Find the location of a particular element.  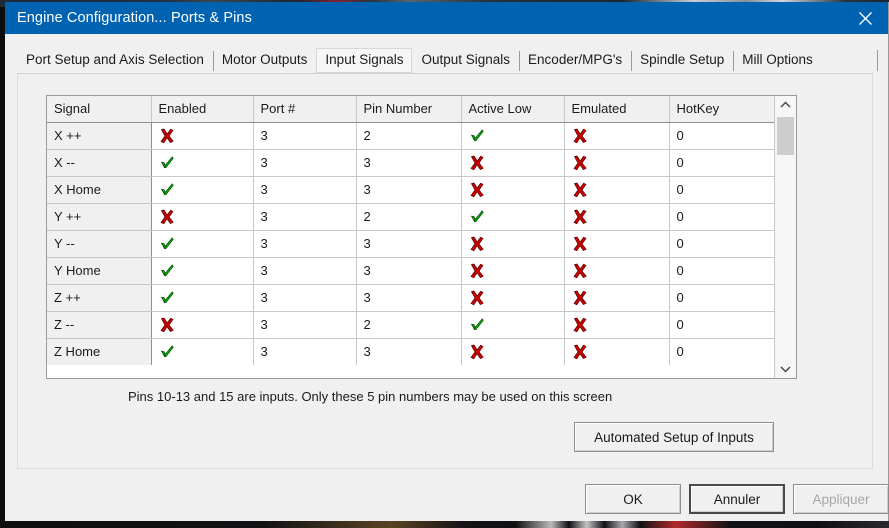

tab-output-signals: Output Signals is located at coordinates (466, 60).